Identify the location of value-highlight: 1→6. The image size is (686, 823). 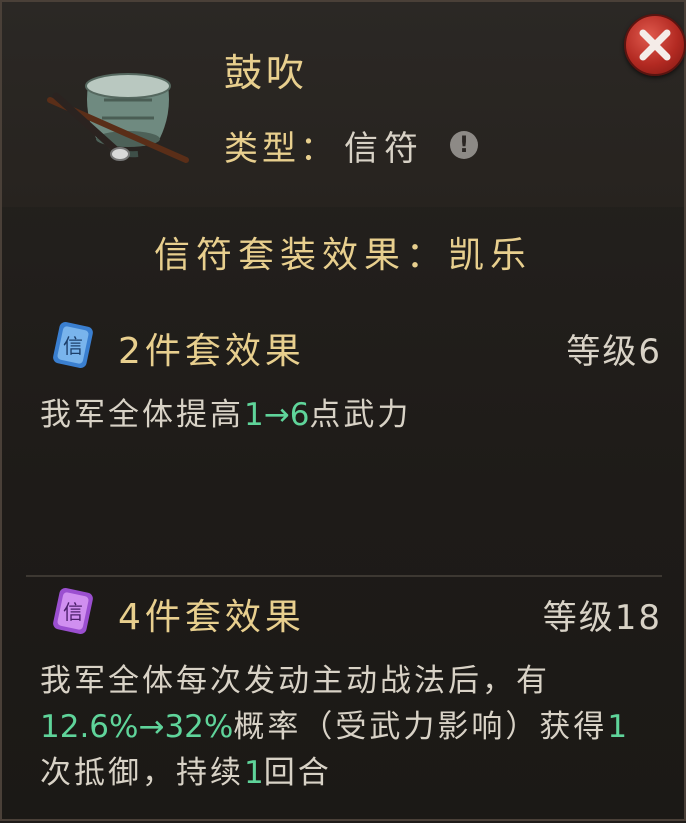
(277, 415).